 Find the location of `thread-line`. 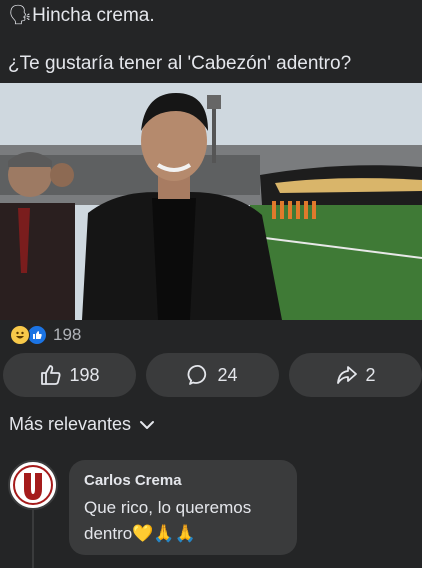

thread-line is located at coordinates (33, 538).